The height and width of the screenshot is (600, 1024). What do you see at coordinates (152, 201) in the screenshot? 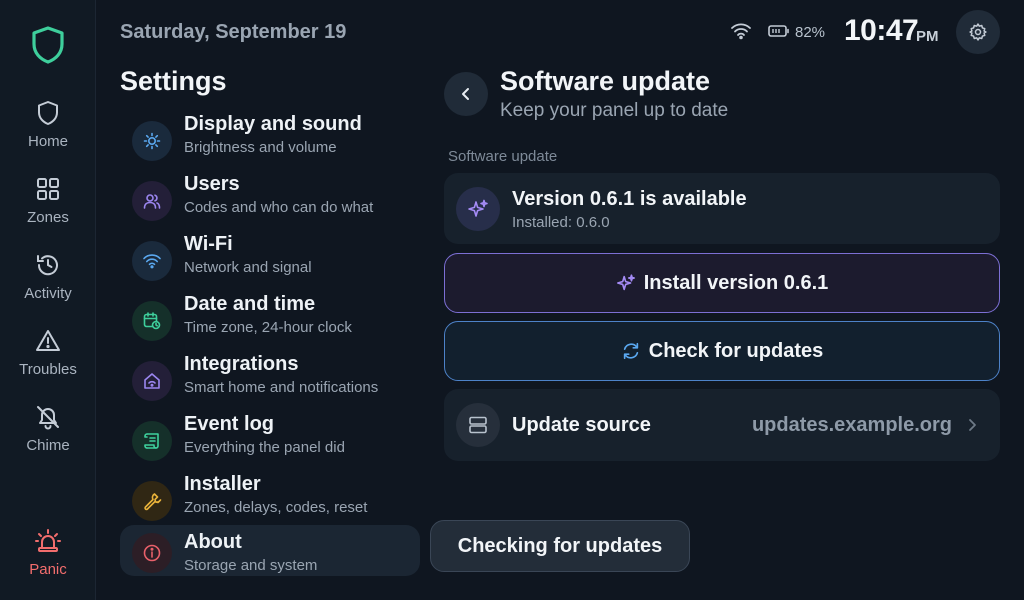
I see `users-icon` at bounding box center [152, 201].